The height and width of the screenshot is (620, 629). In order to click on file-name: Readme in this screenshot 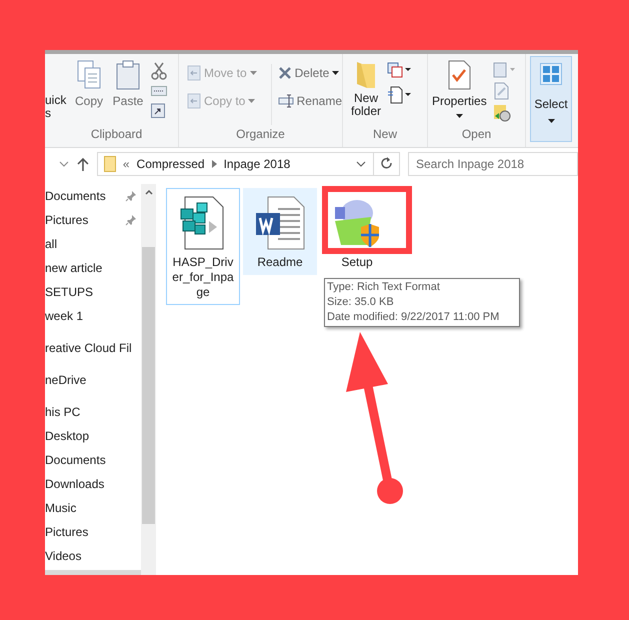, I will do `click(280, 262)`.